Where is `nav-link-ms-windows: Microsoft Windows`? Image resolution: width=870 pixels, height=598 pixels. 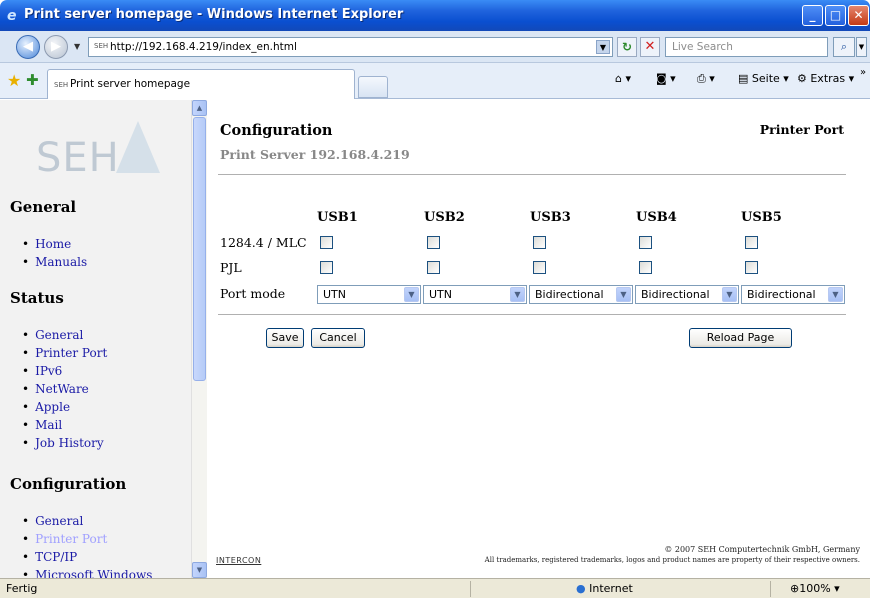
nav-link-ms-windows: Microsoft Windows is located at coordinates (93, 573).